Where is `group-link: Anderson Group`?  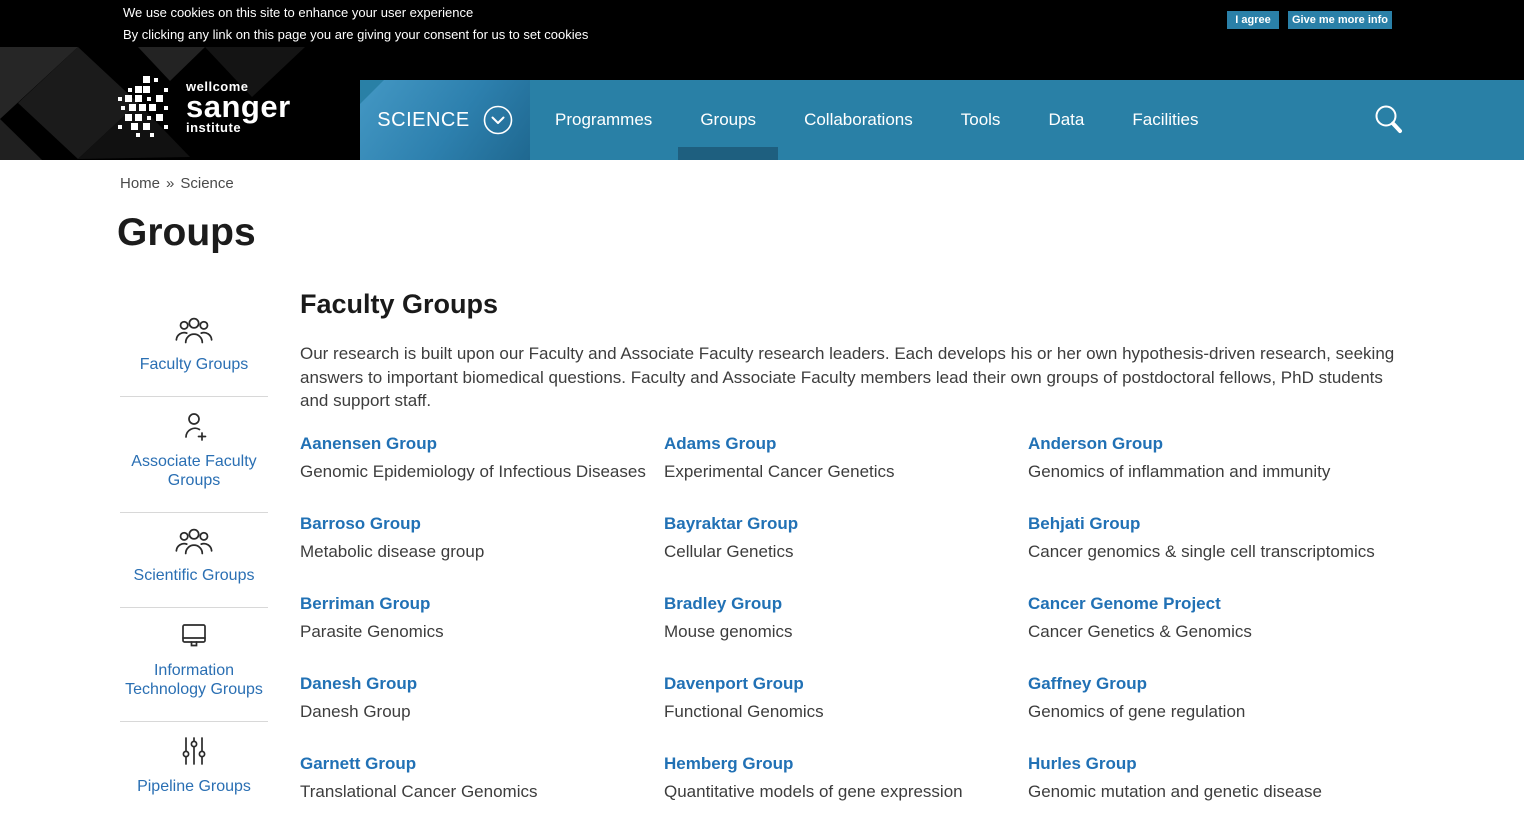
group-link: Anderson Group is located at coordinates (1095, 443).